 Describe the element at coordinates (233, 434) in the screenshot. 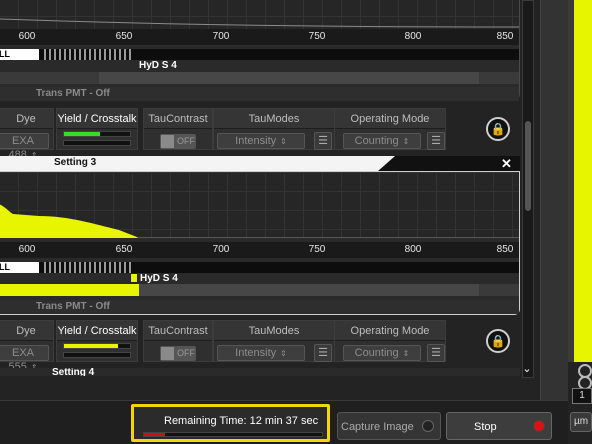

I see `acquisition-progress-bar` at that location.